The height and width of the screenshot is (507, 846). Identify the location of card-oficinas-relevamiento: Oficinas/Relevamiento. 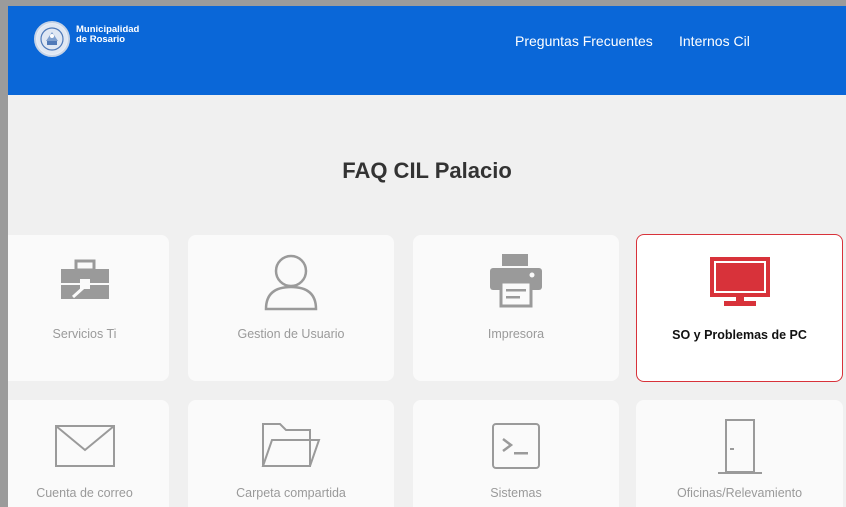
(739, 453).